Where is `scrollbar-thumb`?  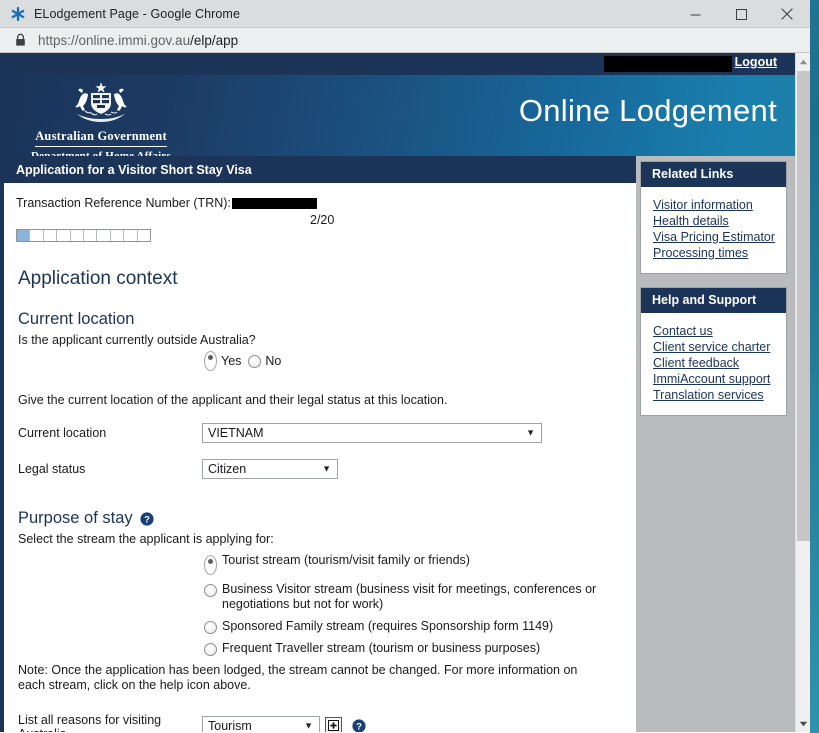
scrollbar-thumb is located at coordinates (803, 306).